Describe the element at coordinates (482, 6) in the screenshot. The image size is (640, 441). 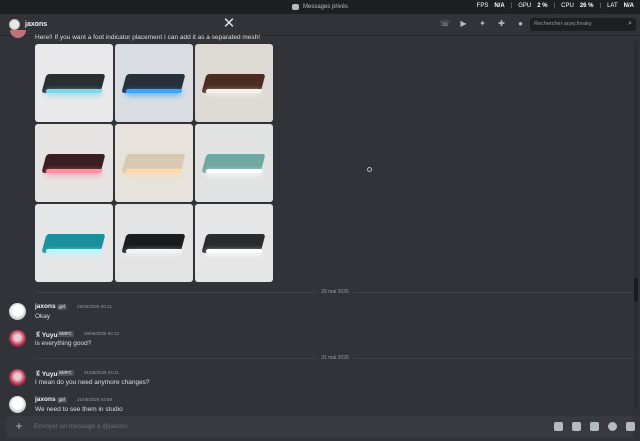
I see `fps-label: FPS` at that location.